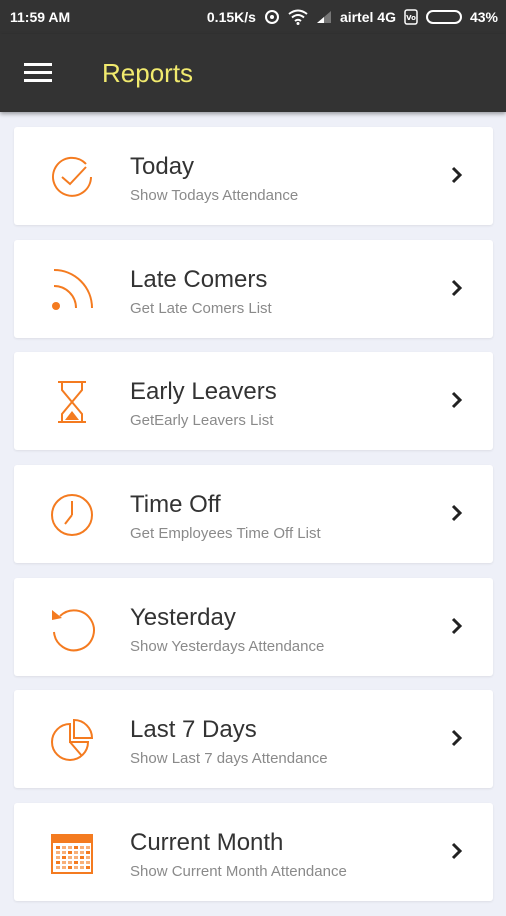 Image resolution: width=506 pixels, height=916 pixels. Describe the element at coordinates (324, 17) in the screenshot. I see `signal-icon` at that location.